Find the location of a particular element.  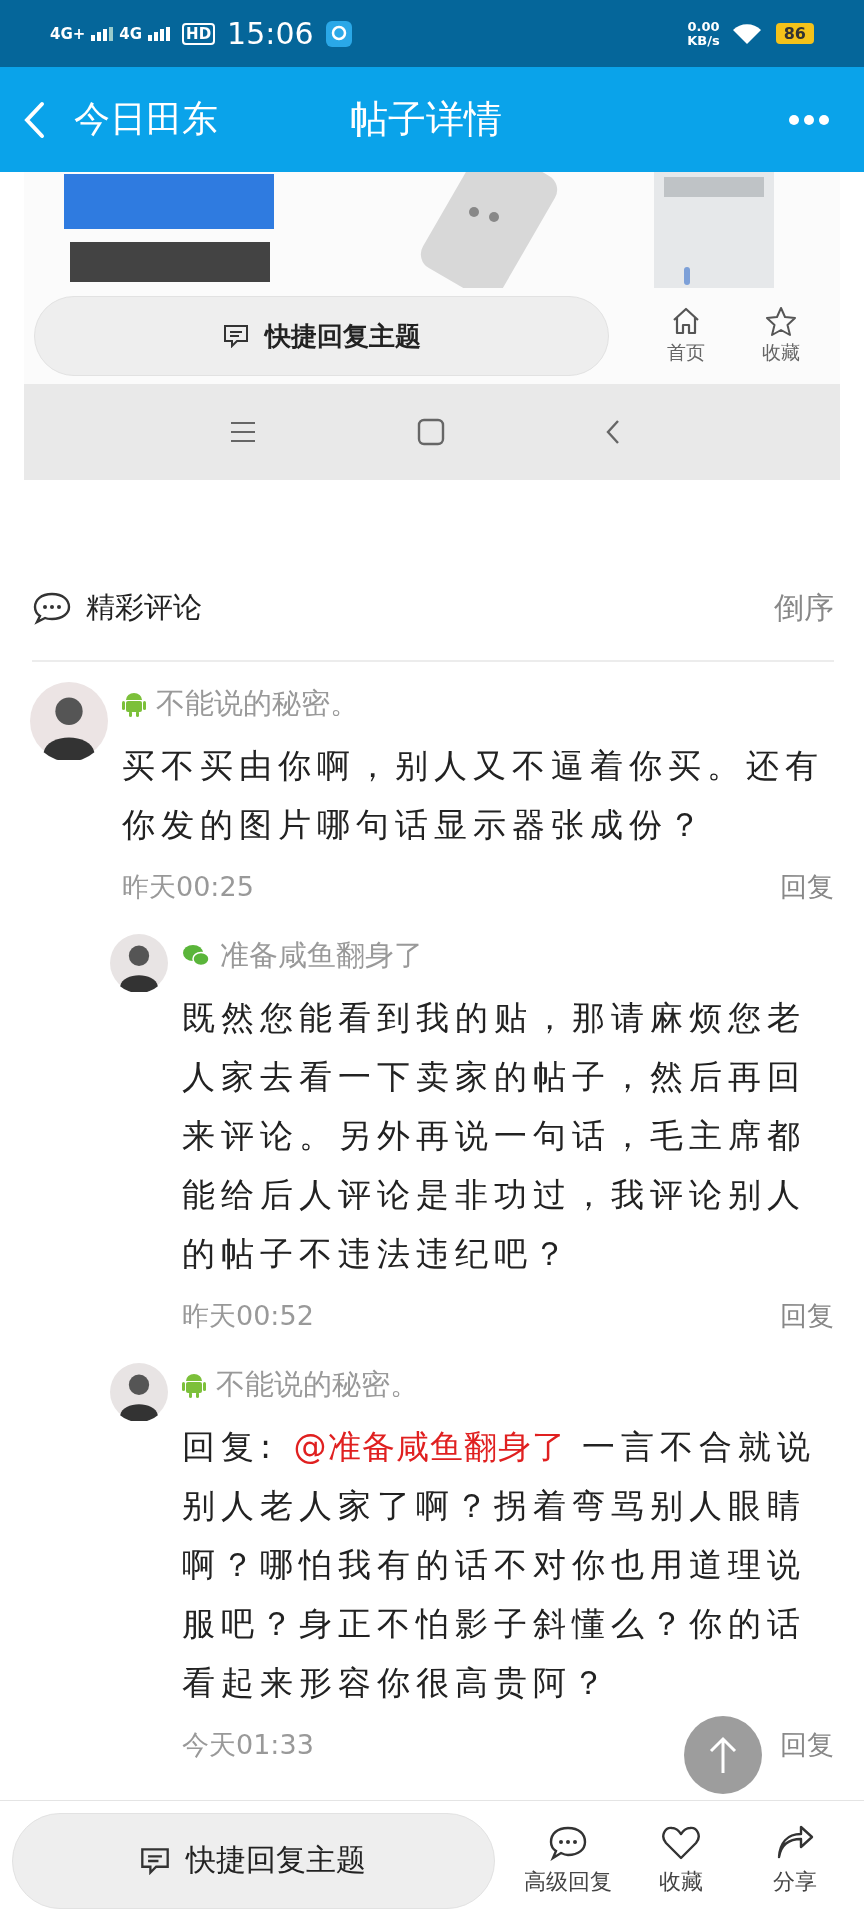

clock: 15:06 is located at coordinates (270, 33).